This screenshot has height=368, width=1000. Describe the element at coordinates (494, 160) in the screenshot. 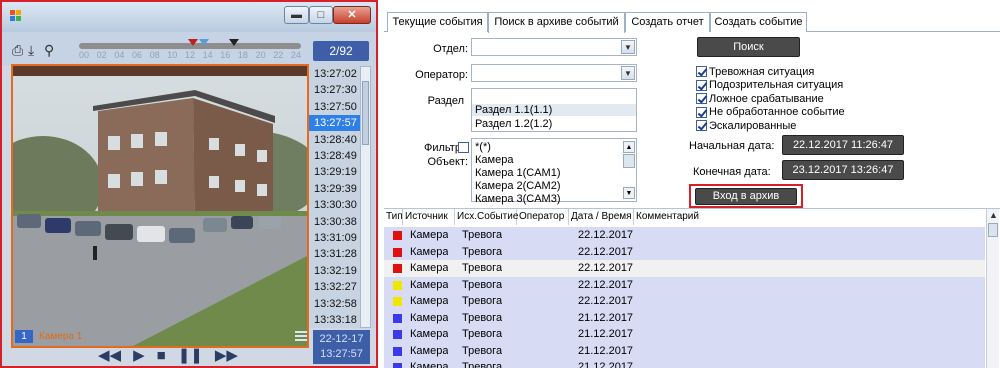

I see `object-item: Камера` at that location.